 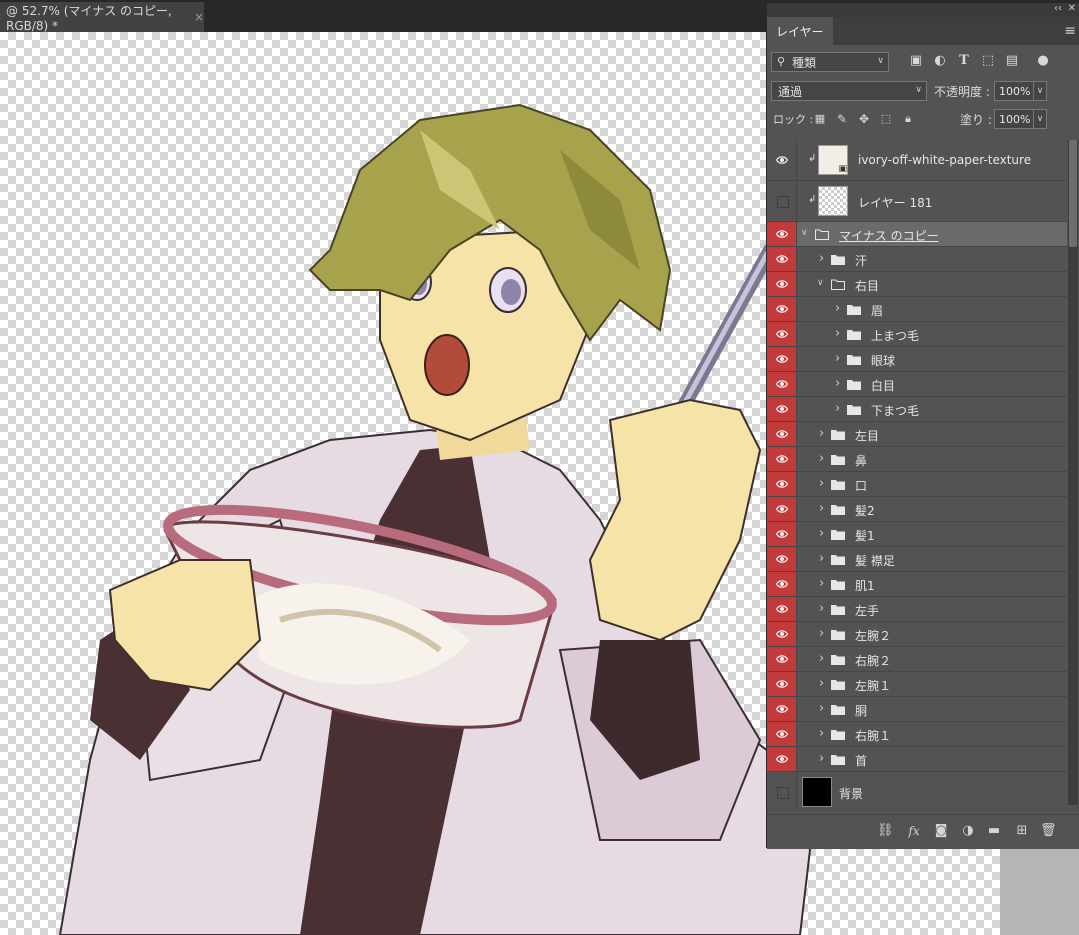 What do you see at coordinates (988, 61) in the screenshot?
I see `shape-filter-icon: ⬚` at bounding box center [988, 61].